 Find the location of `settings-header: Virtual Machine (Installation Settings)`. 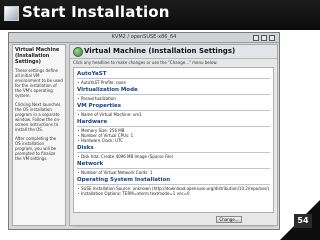

settings-header: Virtual Machine (Installation Settings) is located at coordinates (173, 52).